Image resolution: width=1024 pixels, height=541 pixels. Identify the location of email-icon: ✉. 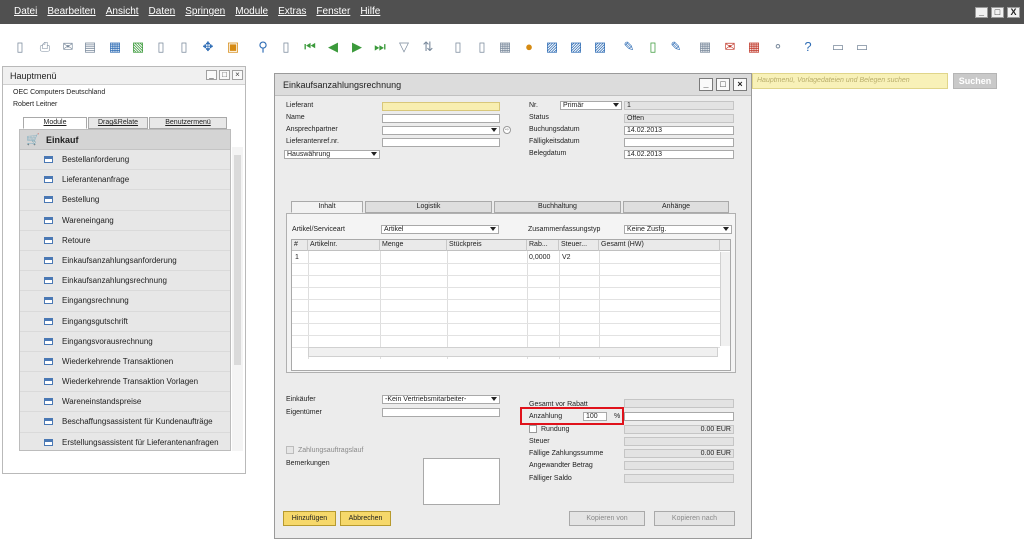
(68, 47).